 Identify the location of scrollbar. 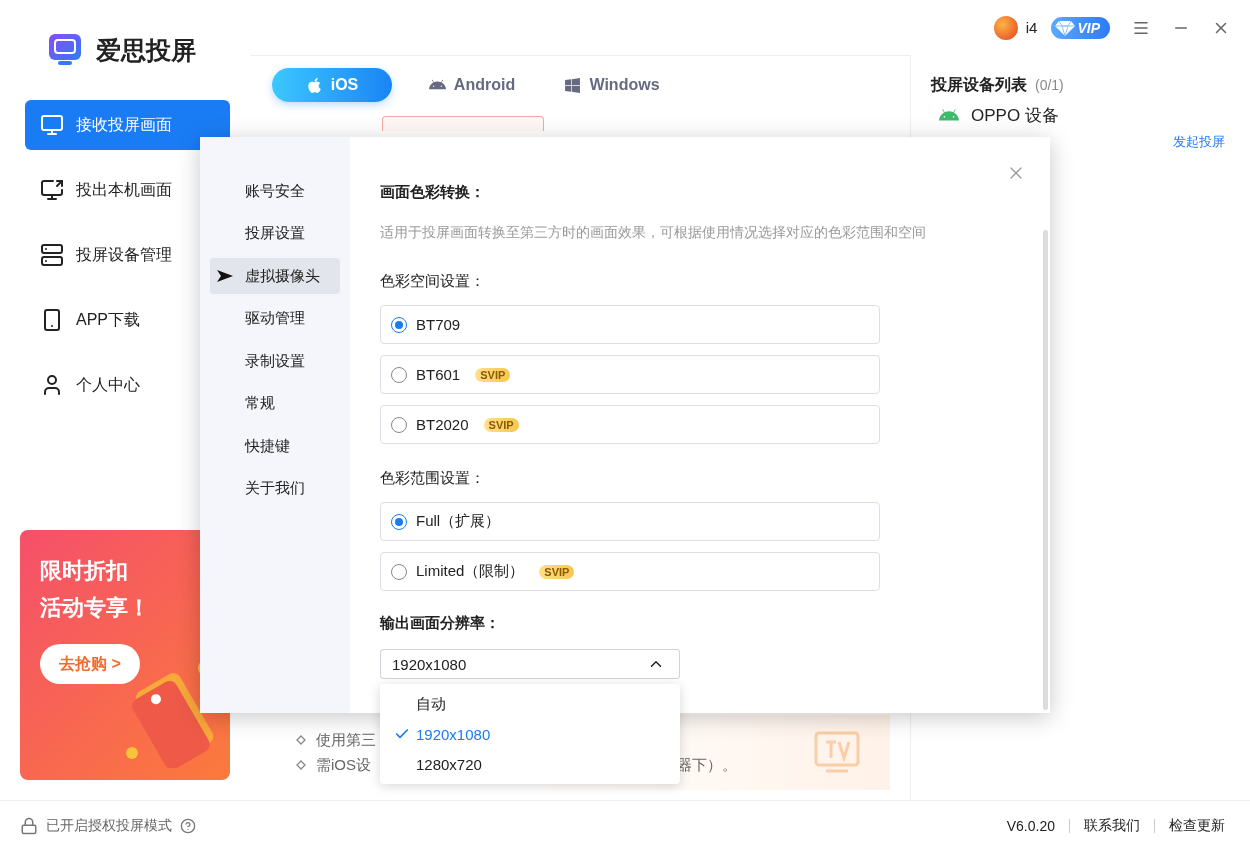
(1045, 470).